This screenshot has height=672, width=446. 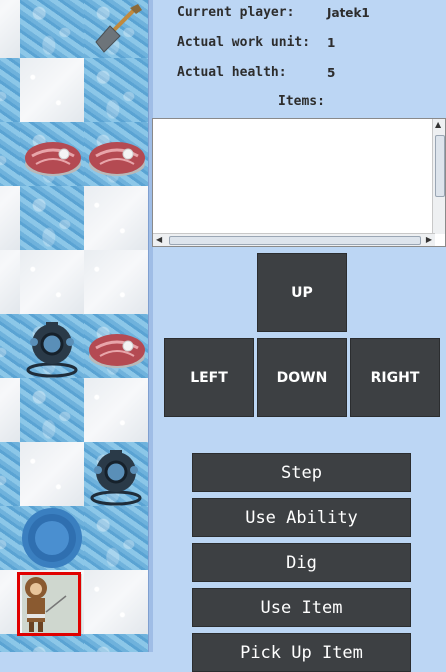 I want to click on scroll-right-icon: ▶, so click(x=429, y=239).